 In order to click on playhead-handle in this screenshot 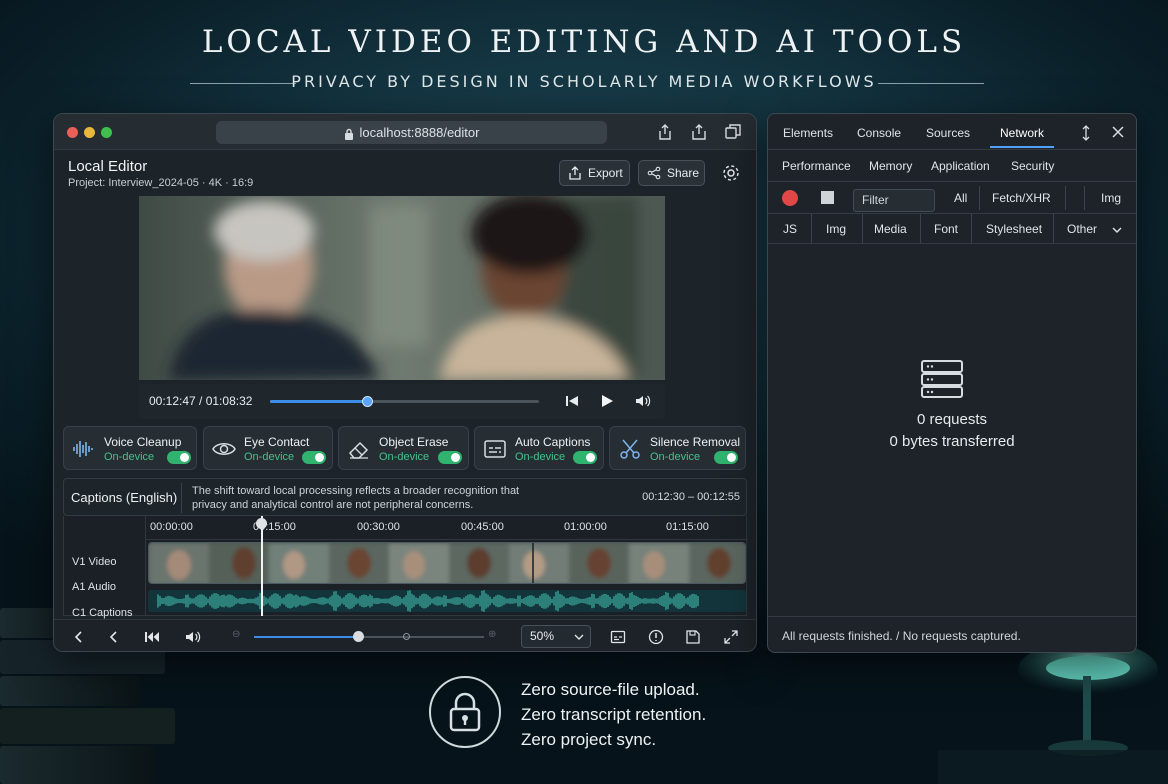, I will do `click(261, 523)`.